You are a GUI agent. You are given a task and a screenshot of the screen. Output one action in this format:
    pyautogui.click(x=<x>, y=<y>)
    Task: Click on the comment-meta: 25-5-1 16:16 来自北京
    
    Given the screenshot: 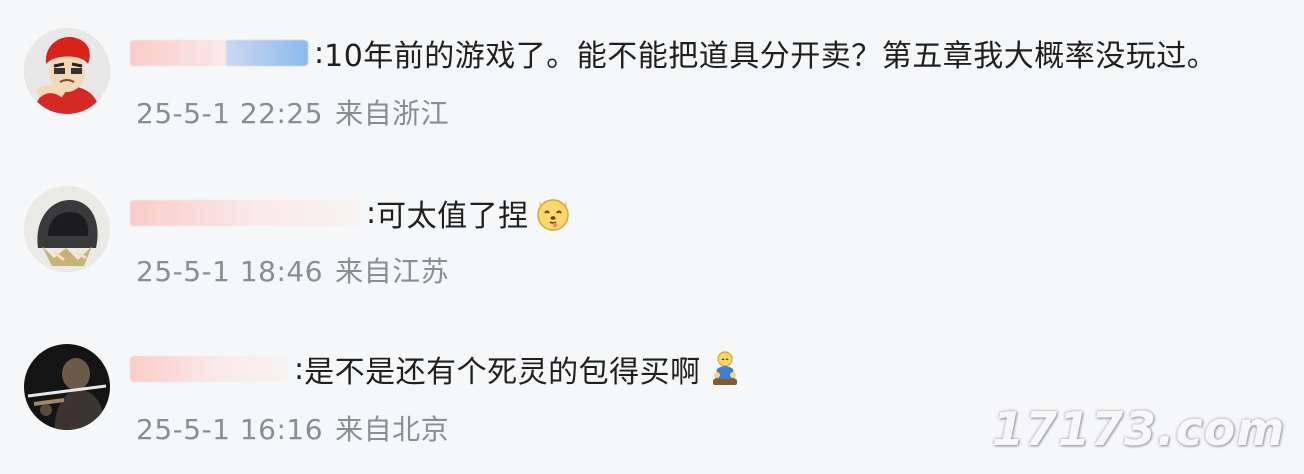 What is the action you would take?
    pyautogui.click(x=292, y=428)
    